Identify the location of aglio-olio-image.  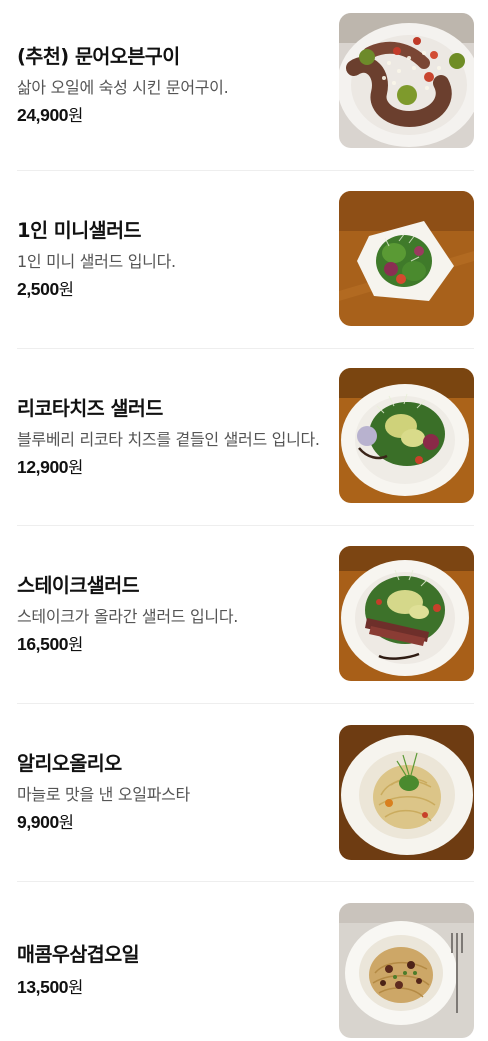
(406, 792).